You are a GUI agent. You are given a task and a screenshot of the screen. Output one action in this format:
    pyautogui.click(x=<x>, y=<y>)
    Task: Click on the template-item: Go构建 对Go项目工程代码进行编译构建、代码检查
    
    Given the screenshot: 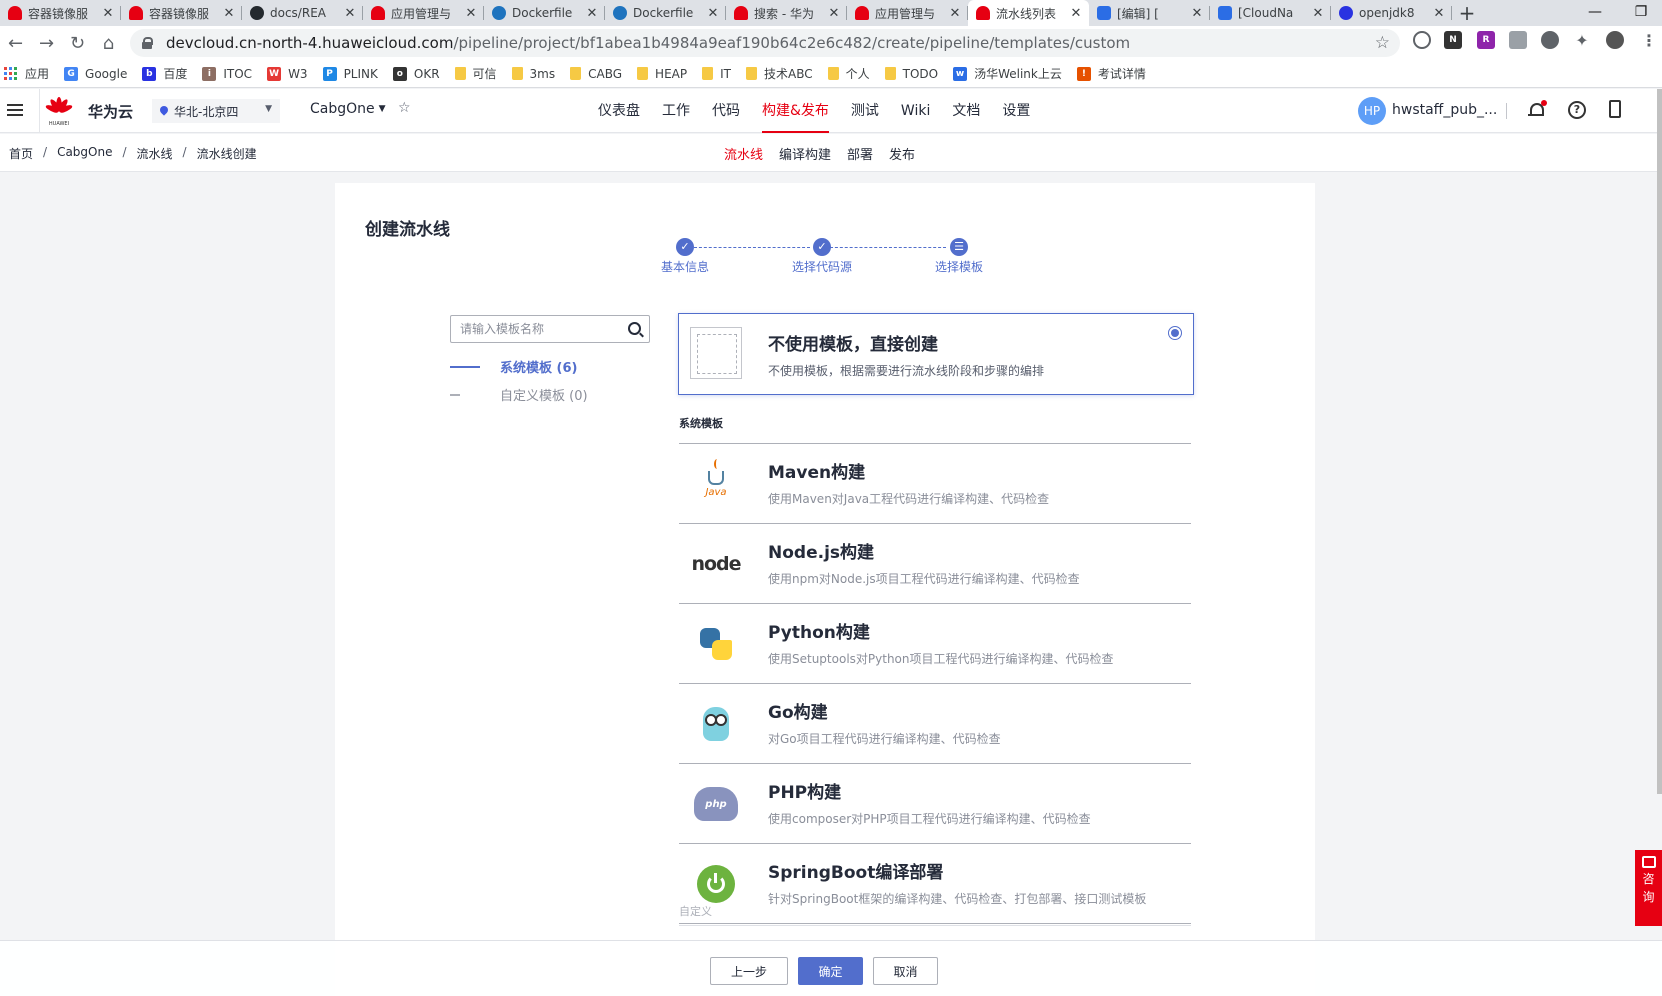 What is the action you would take?
    pyautogui.click(x=935, y=724)
    